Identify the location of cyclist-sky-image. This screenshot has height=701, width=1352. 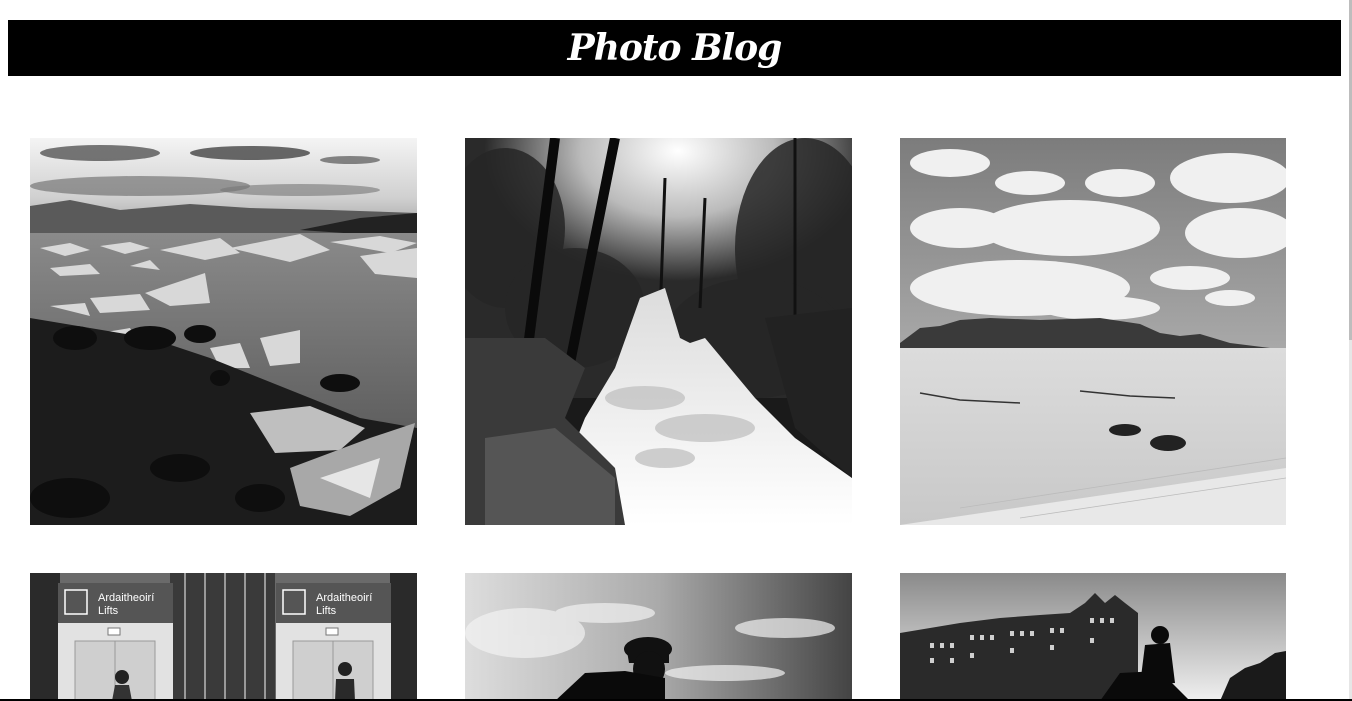
(658, 637).